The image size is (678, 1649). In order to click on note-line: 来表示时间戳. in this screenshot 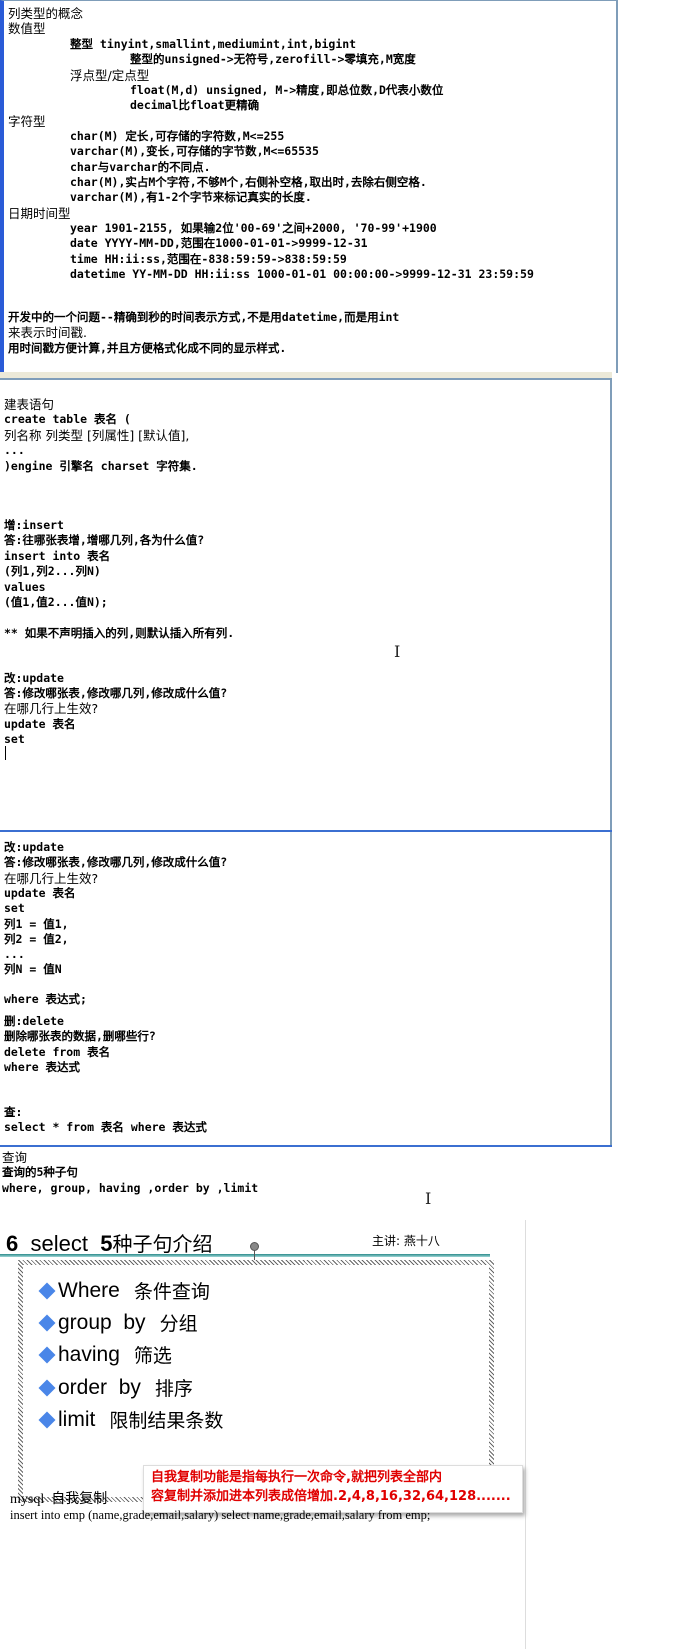, I will do `click(47, 332)`.